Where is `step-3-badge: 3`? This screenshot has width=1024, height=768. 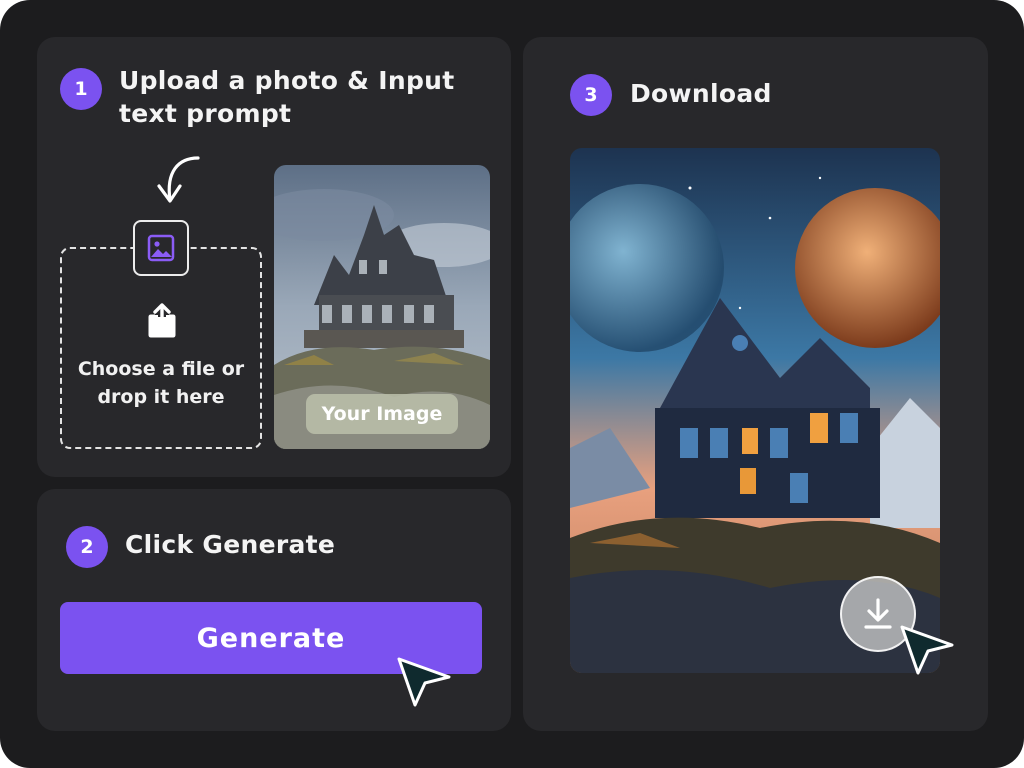
step-3-badge: 3 is located at coordinates (591, 95).